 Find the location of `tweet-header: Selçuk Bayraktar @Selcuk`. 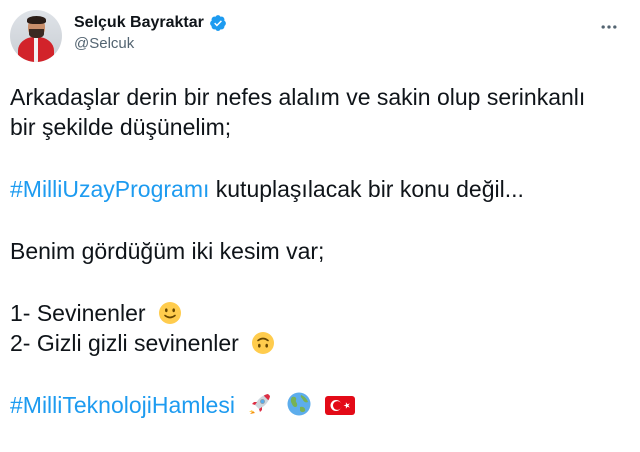

tweet-header: Selçuk Bayraktar @Selcuk is located at coordinates (320, 36).